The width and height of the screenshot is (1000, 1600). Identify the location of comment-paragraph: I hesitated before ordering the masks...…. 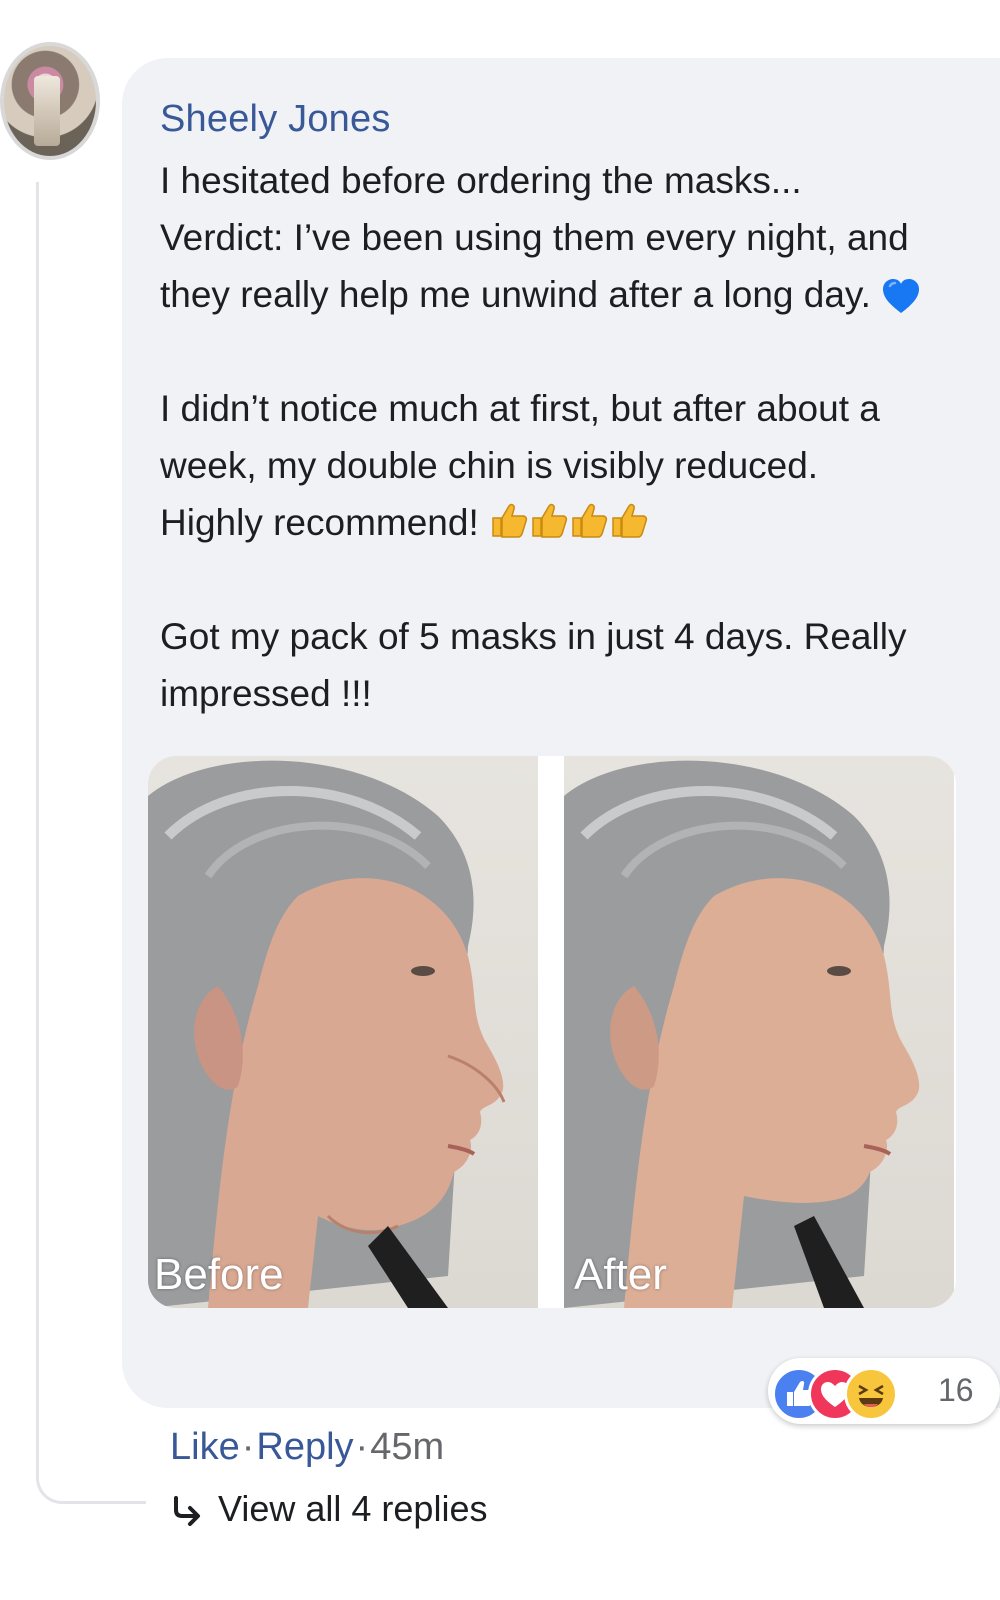
(580, 237).